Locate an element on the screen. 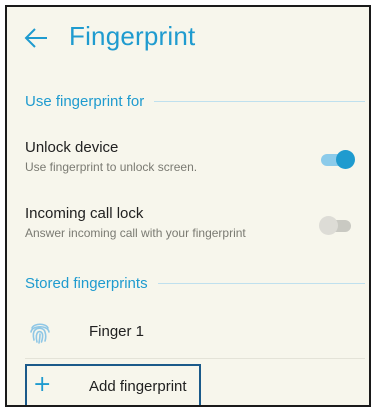  add-fingerprint-button: + Add fingerprint is located at coordinates (113, 384).